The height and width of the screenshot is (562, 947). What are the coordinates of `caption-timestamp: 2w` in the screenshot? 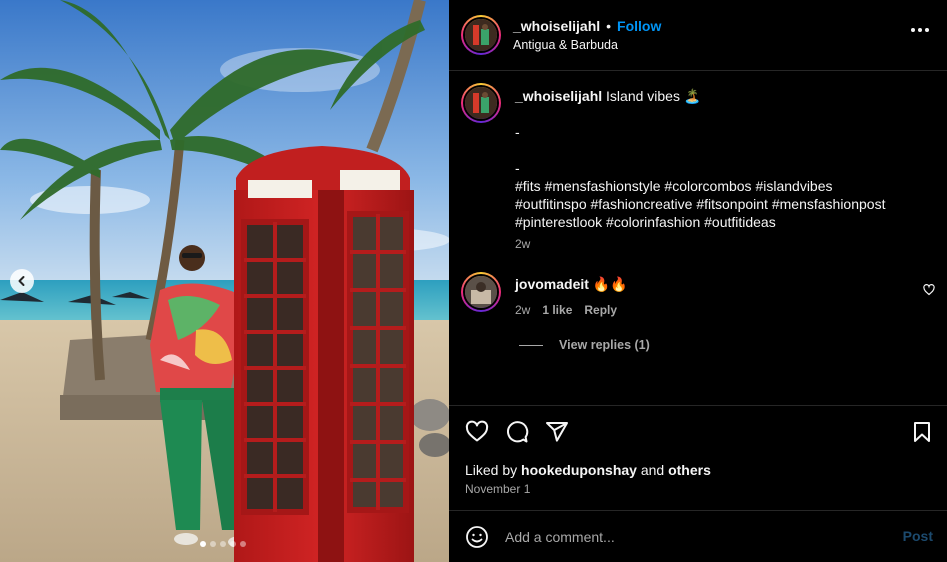 It's located at (522, 244).